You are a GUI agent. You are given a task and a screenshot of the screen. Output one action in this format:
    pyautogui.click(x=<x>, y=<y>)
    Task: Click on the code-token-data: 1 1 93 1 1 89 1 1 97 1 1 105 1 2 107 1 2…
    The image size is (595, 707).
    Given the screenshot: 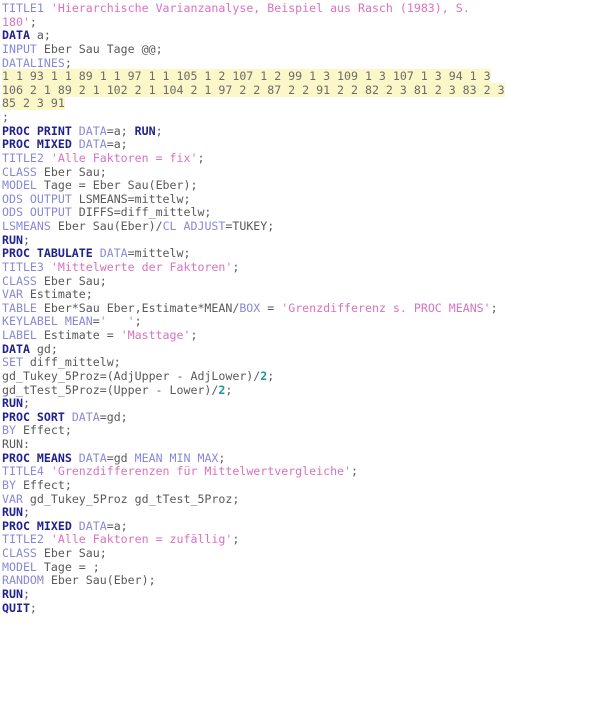 What is the action you would take?
    pyautogui.click(x=246, y=76)
    